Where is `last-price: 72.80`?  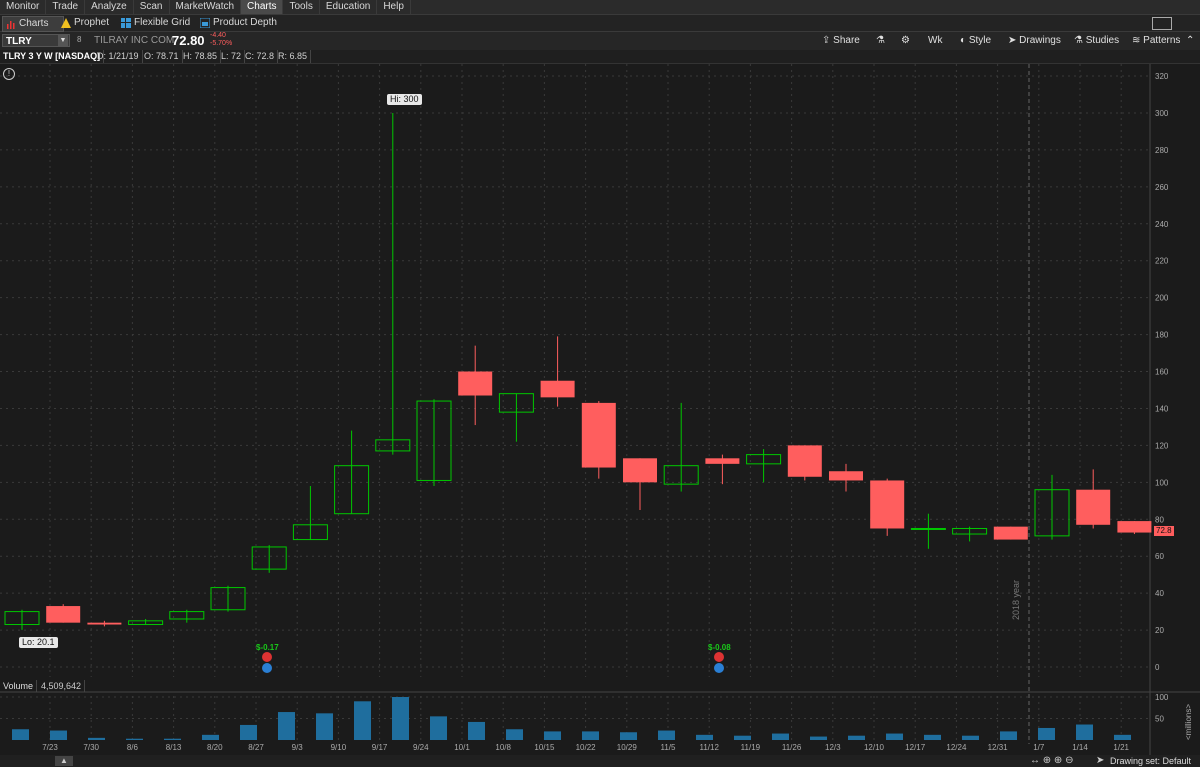 last-price: 72.80 is located at coordinates (188, 40).